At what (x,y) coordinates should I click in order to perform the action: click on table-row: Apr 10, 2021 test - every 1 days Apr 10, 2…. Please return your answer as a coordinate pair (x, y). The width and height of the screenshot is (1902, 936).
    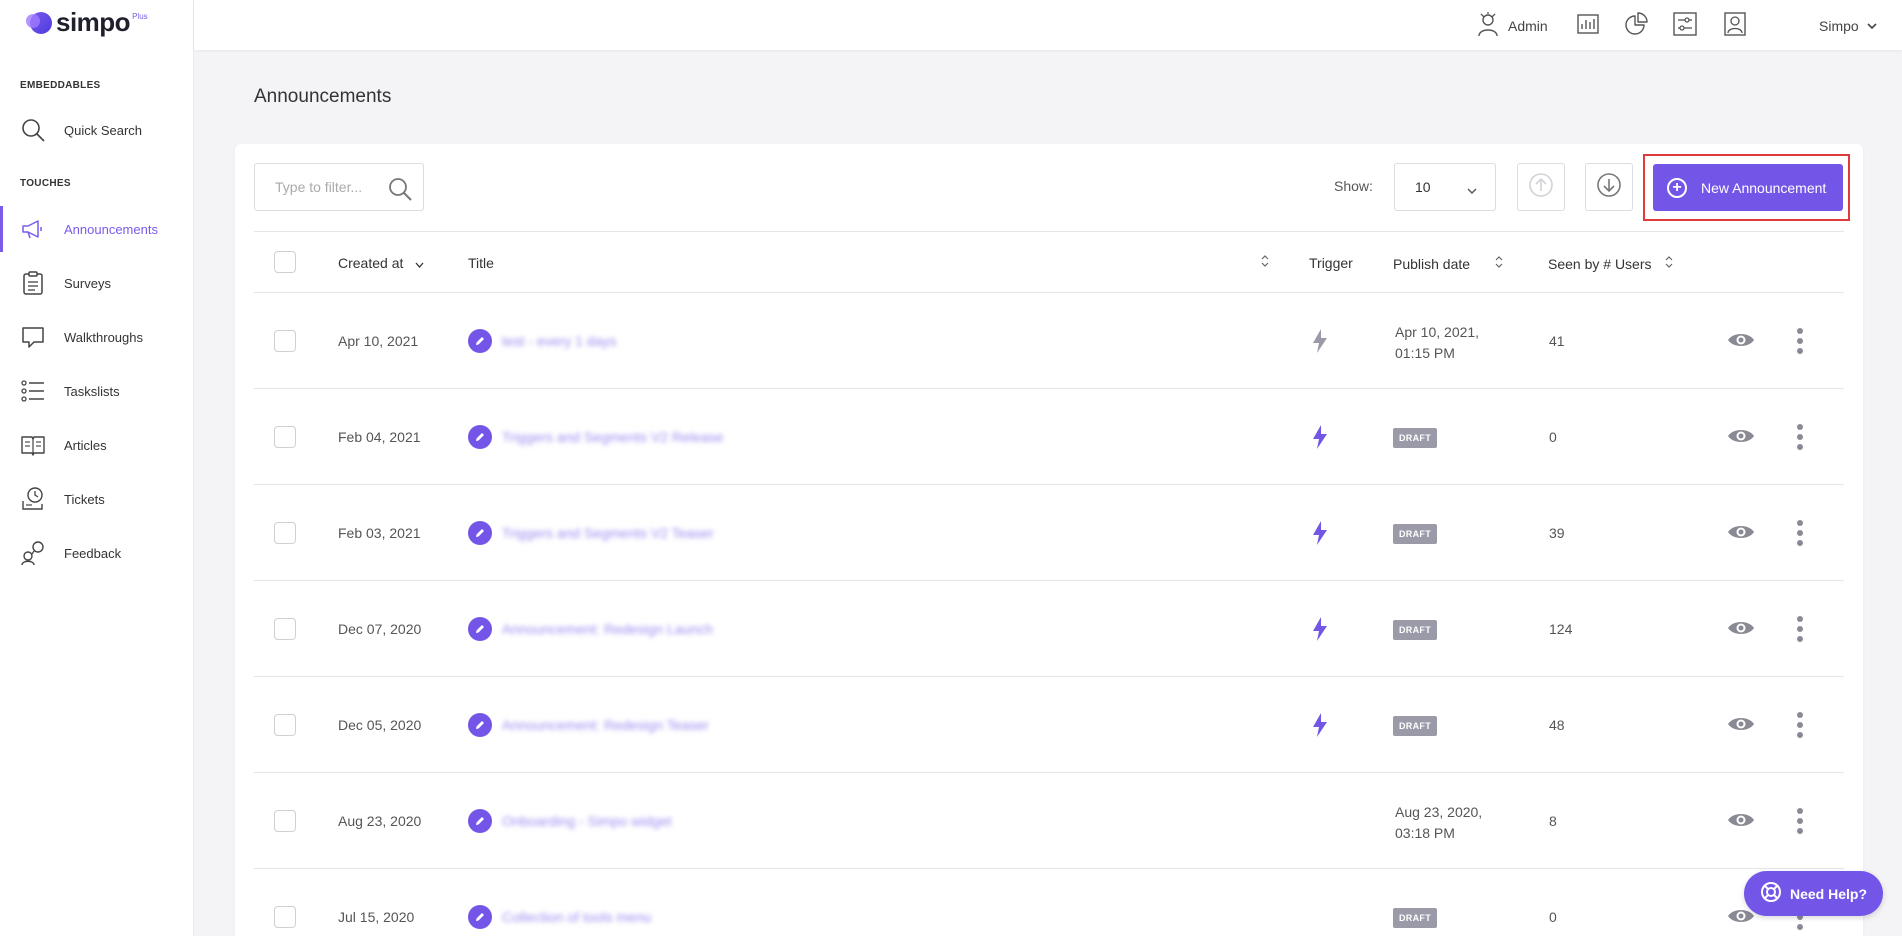
    Looking at the image, I should click on (1049, 341).